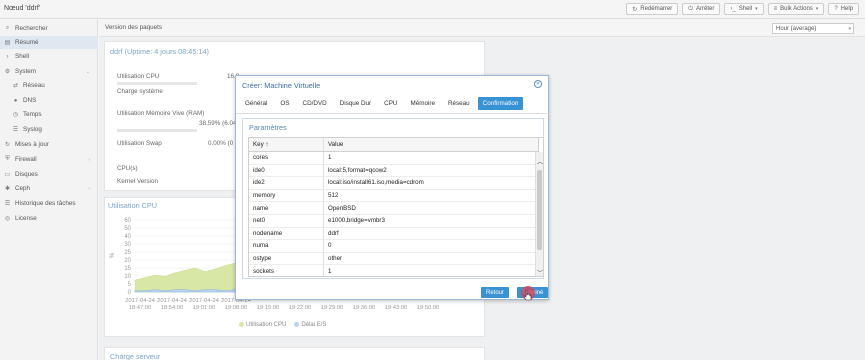 This screenshot has width=865, height=360. I want to click on legend-io: Délai E/S, so click(310, 325).